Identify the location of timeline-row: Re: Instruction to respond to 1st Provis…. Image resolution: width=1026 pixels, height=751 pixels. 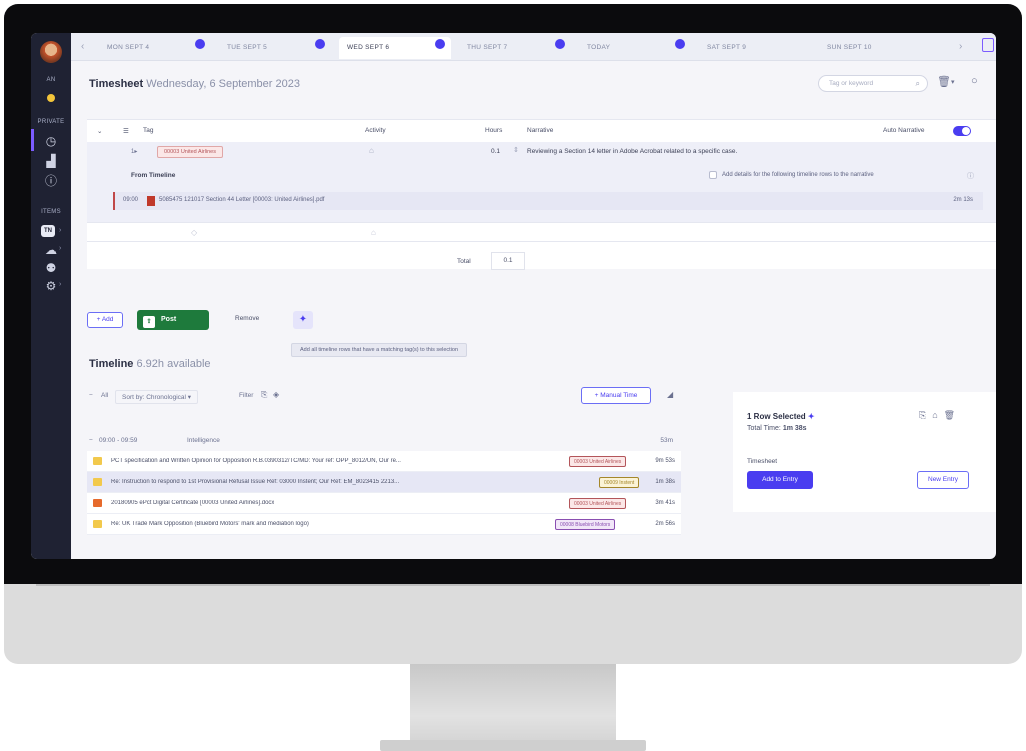
(384, 482).